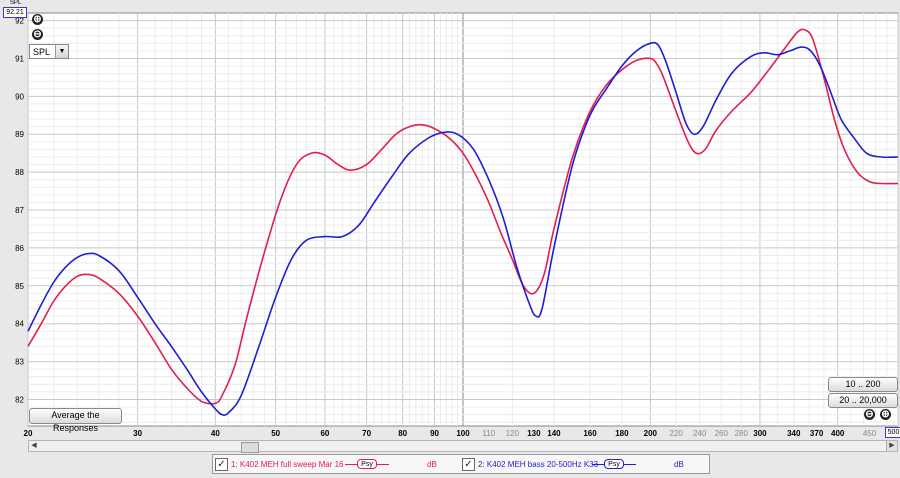 Image resolution: width=900 pixels, height=478 pixels. What do you see at coordinates (19, 286) in the screenshot?
I see `y-tick-label: 85` at bounding box center [19, 286].